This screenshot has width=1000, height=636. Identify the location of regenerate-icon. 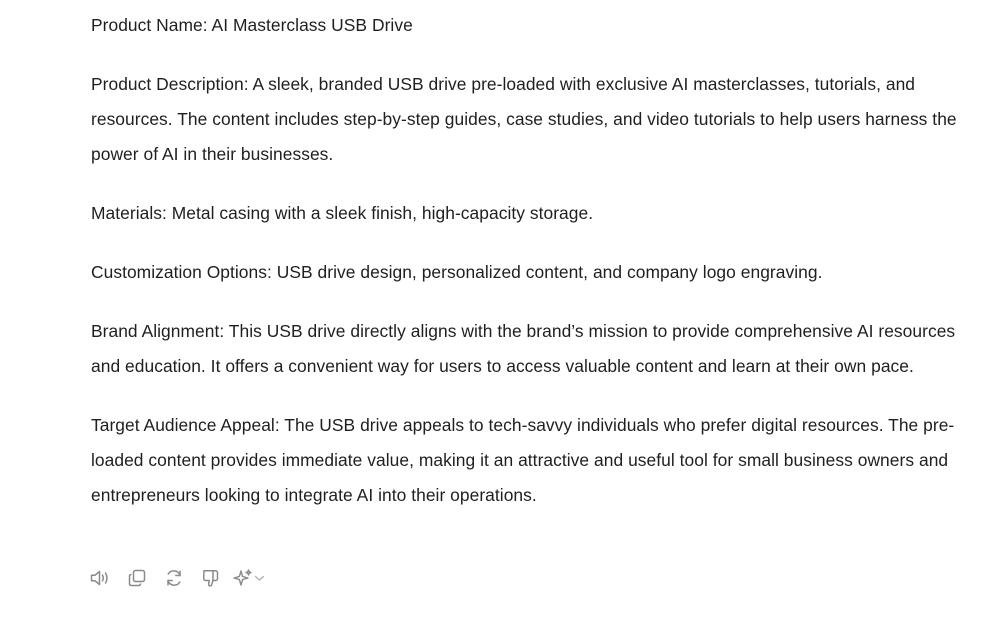
(174, 578).